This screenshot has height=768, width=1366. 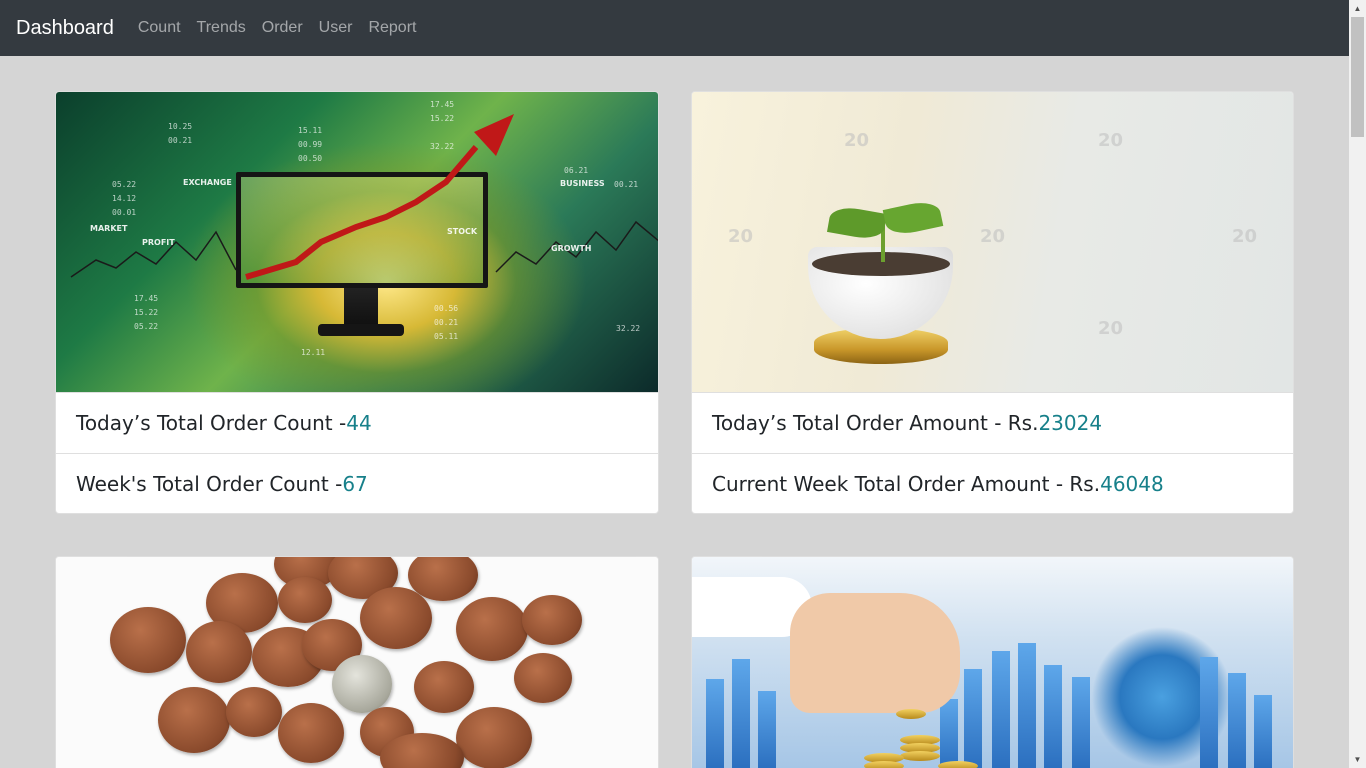 What do you see at coordinates (1357, 77) in the screenshot?
I see `scroll-thumb` at bounding box center [1357, 77].